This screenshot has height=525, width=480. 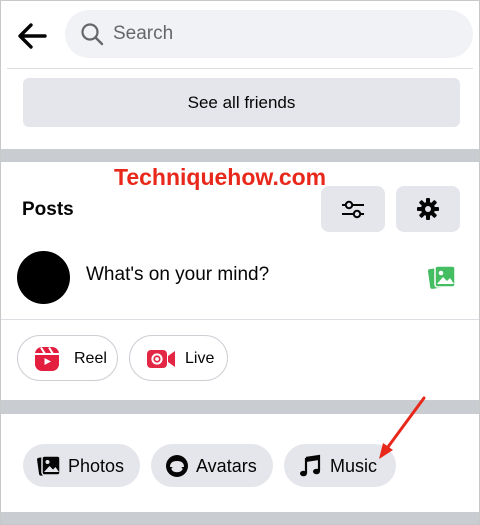 I want to click on search-icon, so click(x=92, y=34).